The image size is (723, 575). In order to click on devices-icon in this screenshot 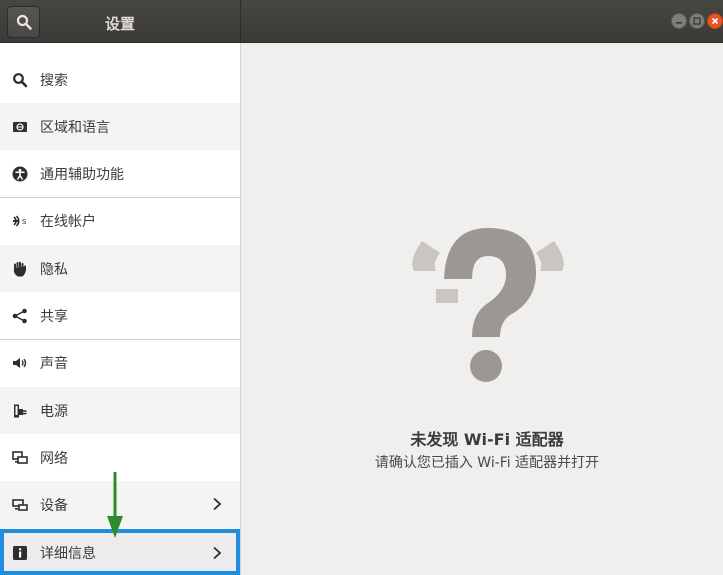, I will do `click(20, 505)`.